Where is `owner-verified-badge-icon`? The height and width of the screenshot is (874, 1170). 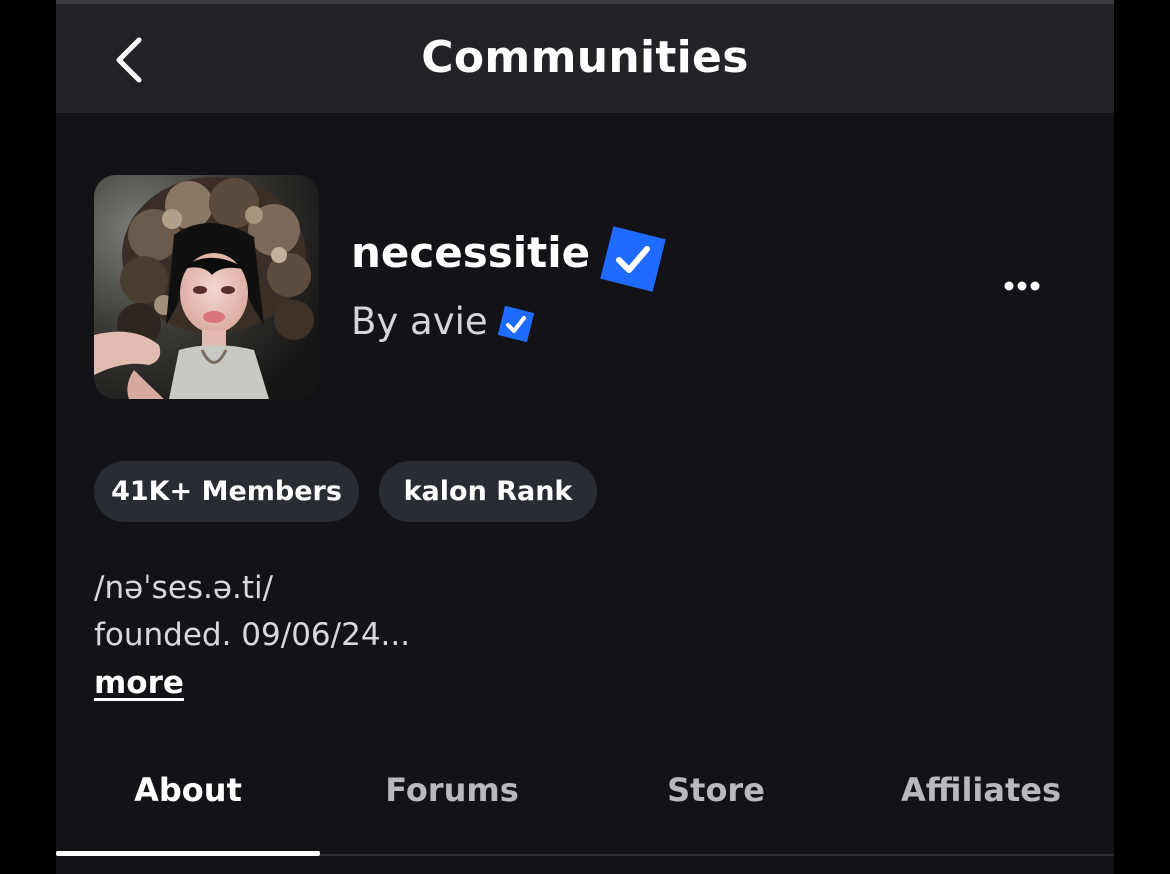 owner-verified-badge-icon is located at coordinates (516, 324).